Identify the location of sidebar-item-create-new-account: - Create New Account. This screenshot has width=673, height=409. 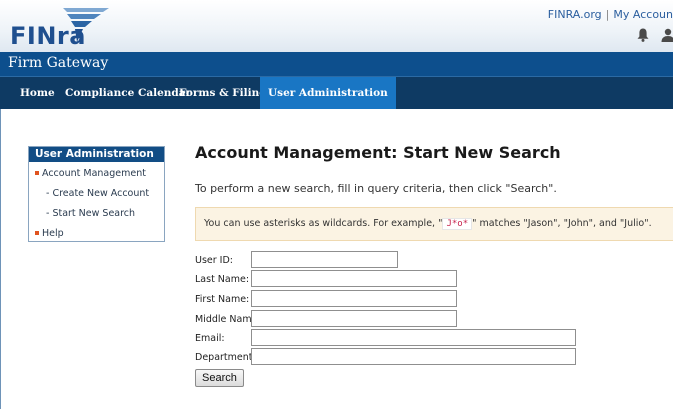
(97, 193).